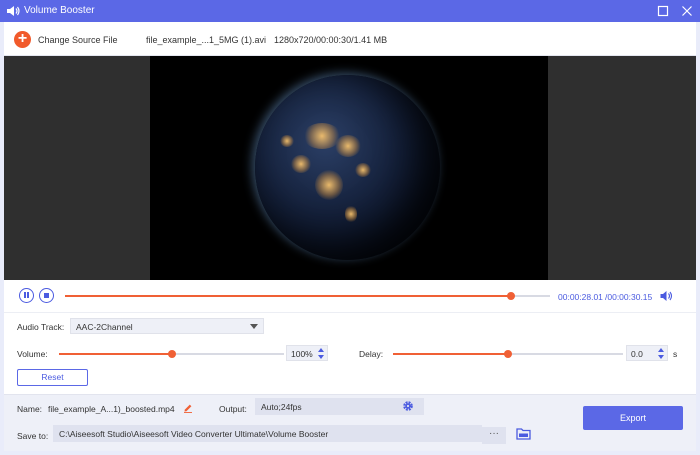  I want to click on delay-slider-handle, so click(508, 354).